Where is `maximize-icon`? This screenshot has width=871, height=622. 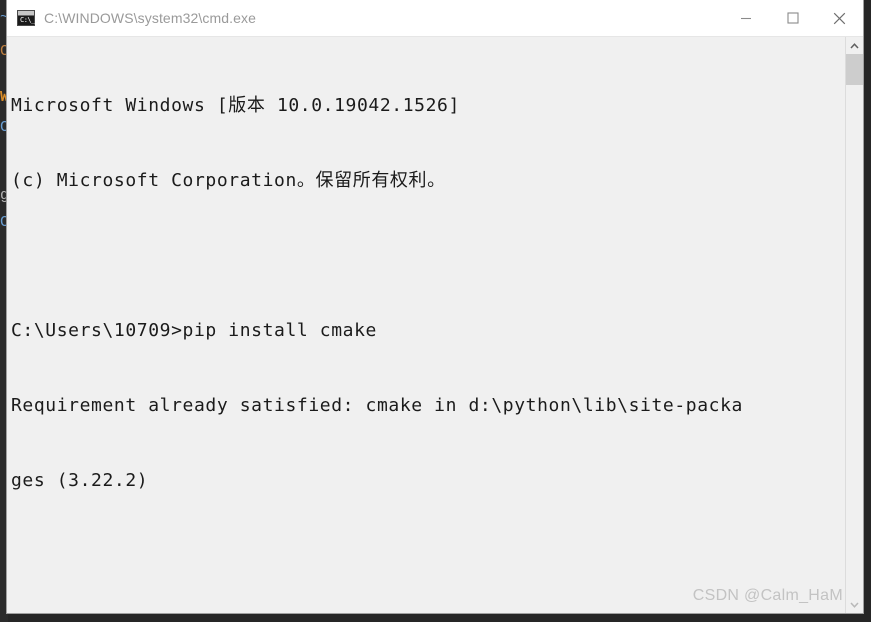
maximize-icon is located at coordinates (792, 18).